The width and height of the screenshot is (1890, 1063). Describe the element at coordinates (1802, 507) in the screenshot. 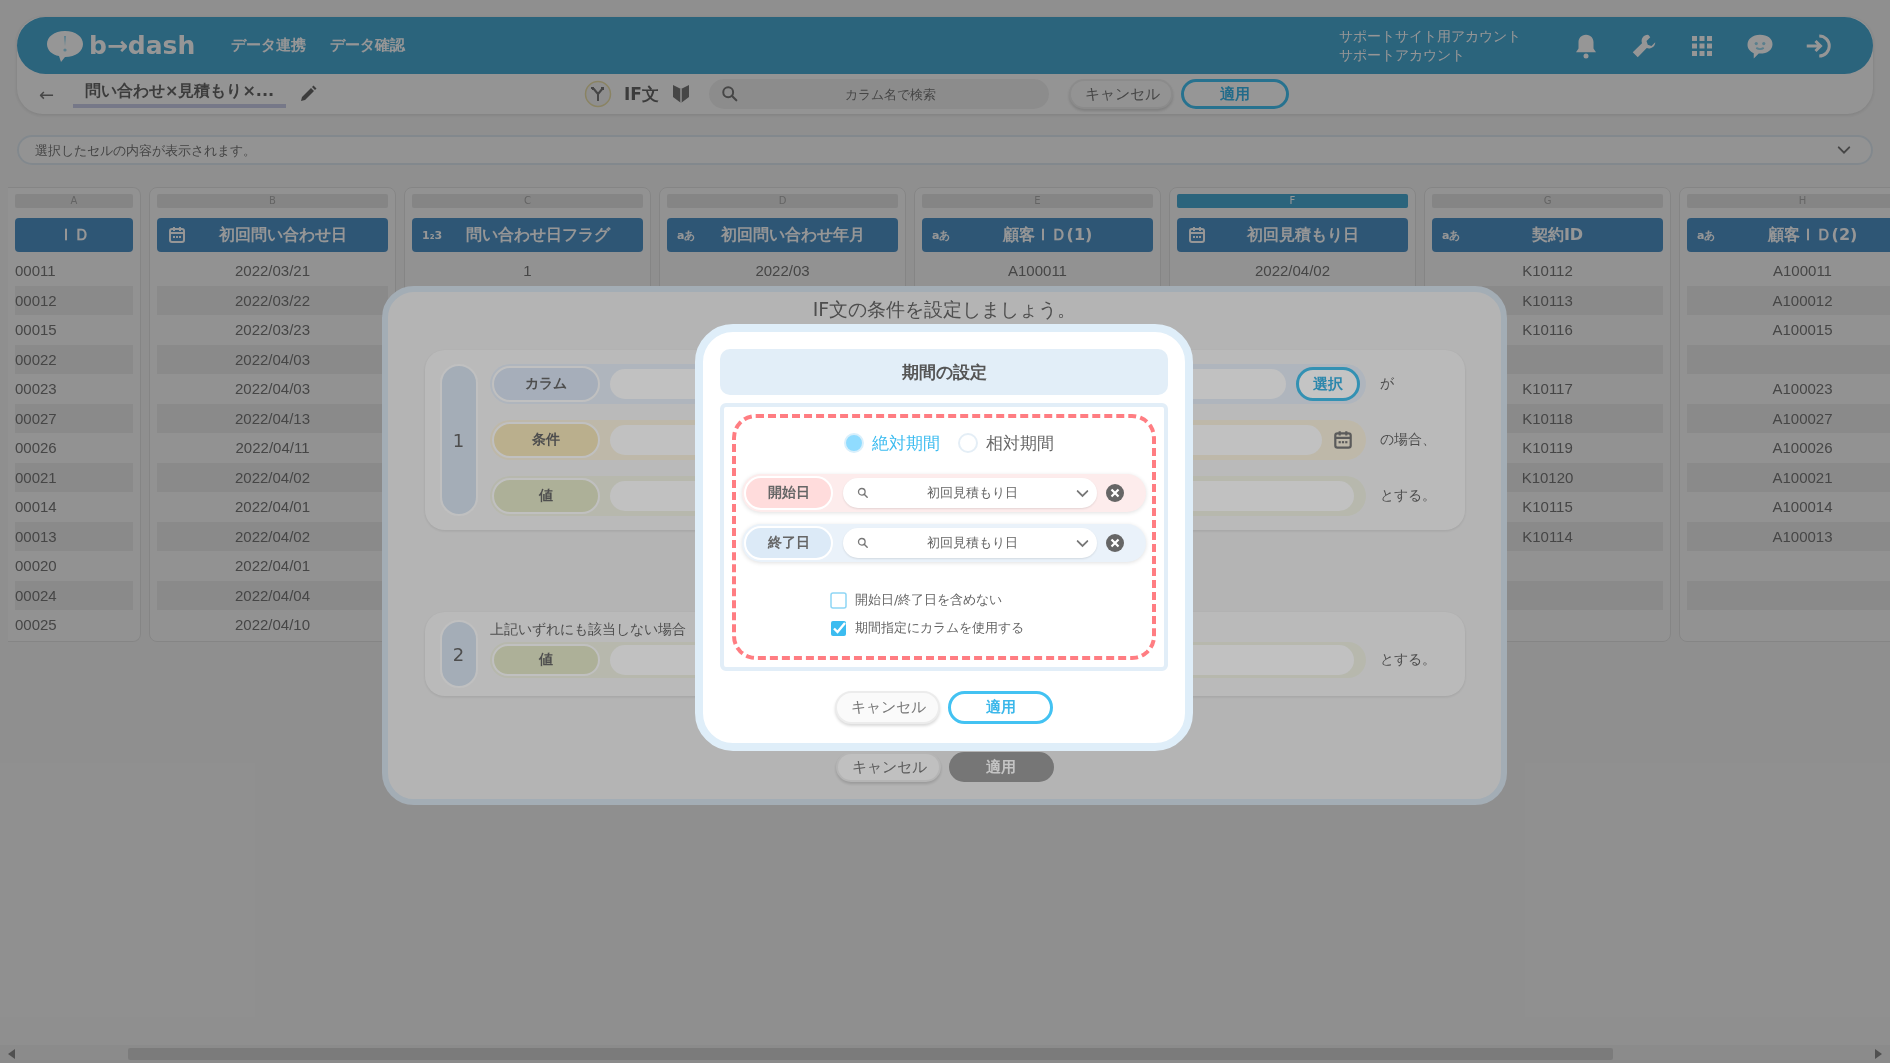

I see `table-cell-text: A100014` at that location.